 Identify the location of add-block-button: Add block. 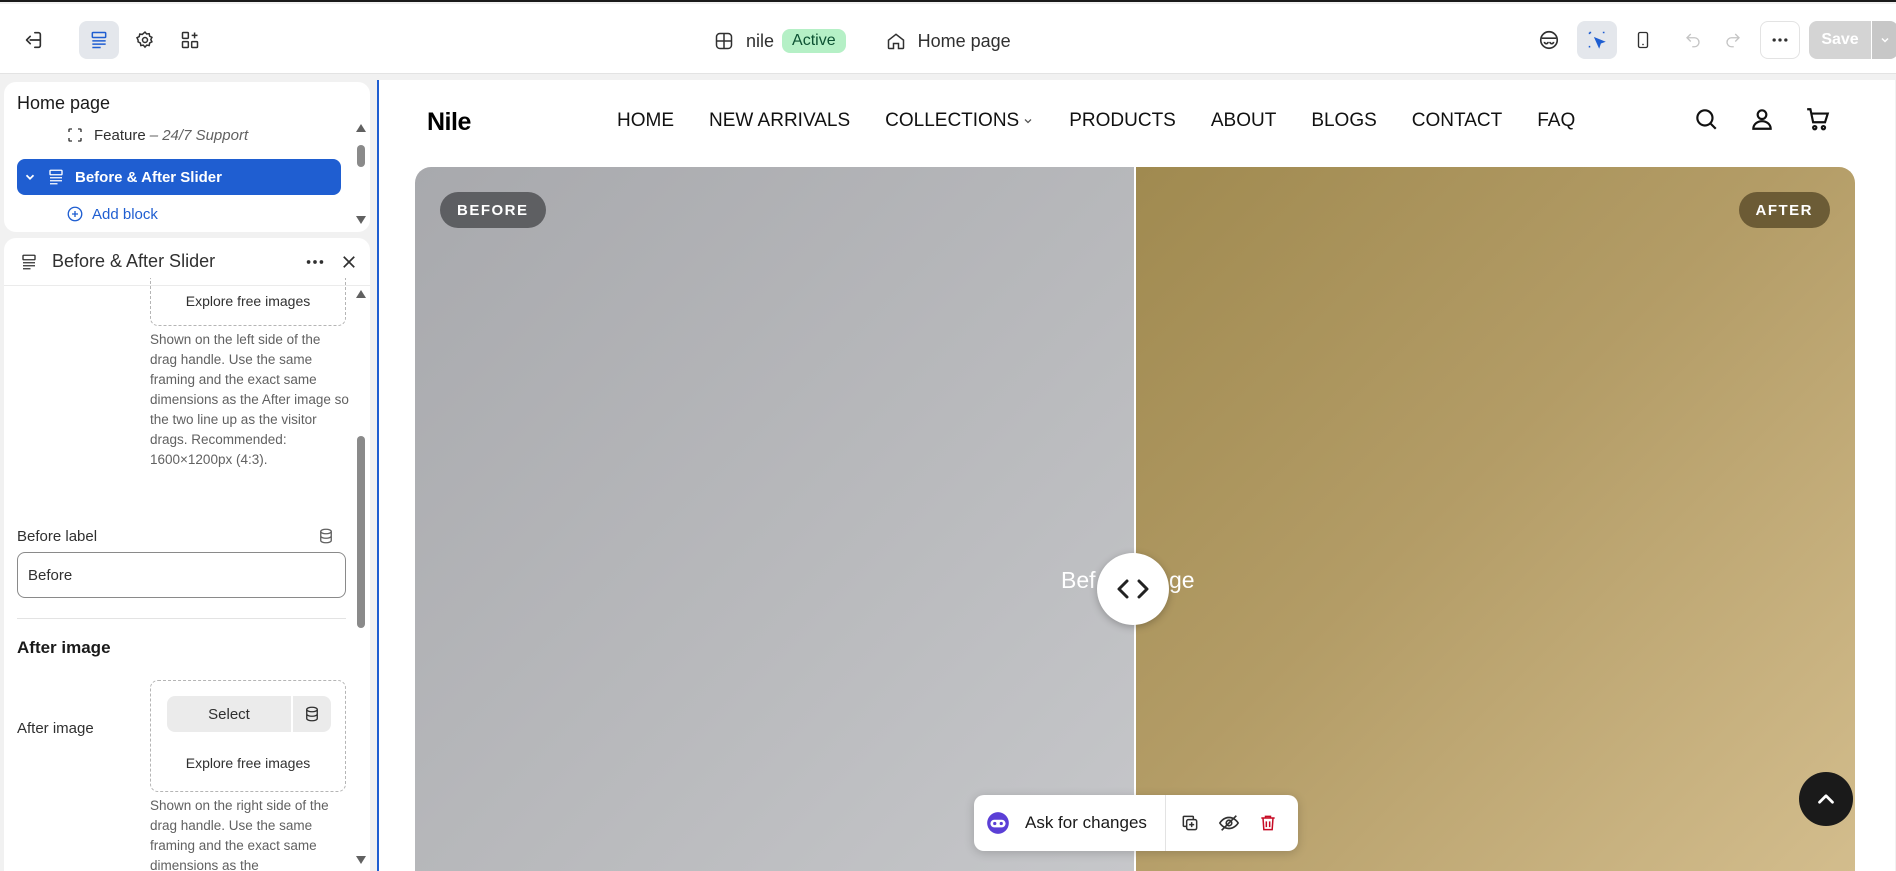
(112, 214).